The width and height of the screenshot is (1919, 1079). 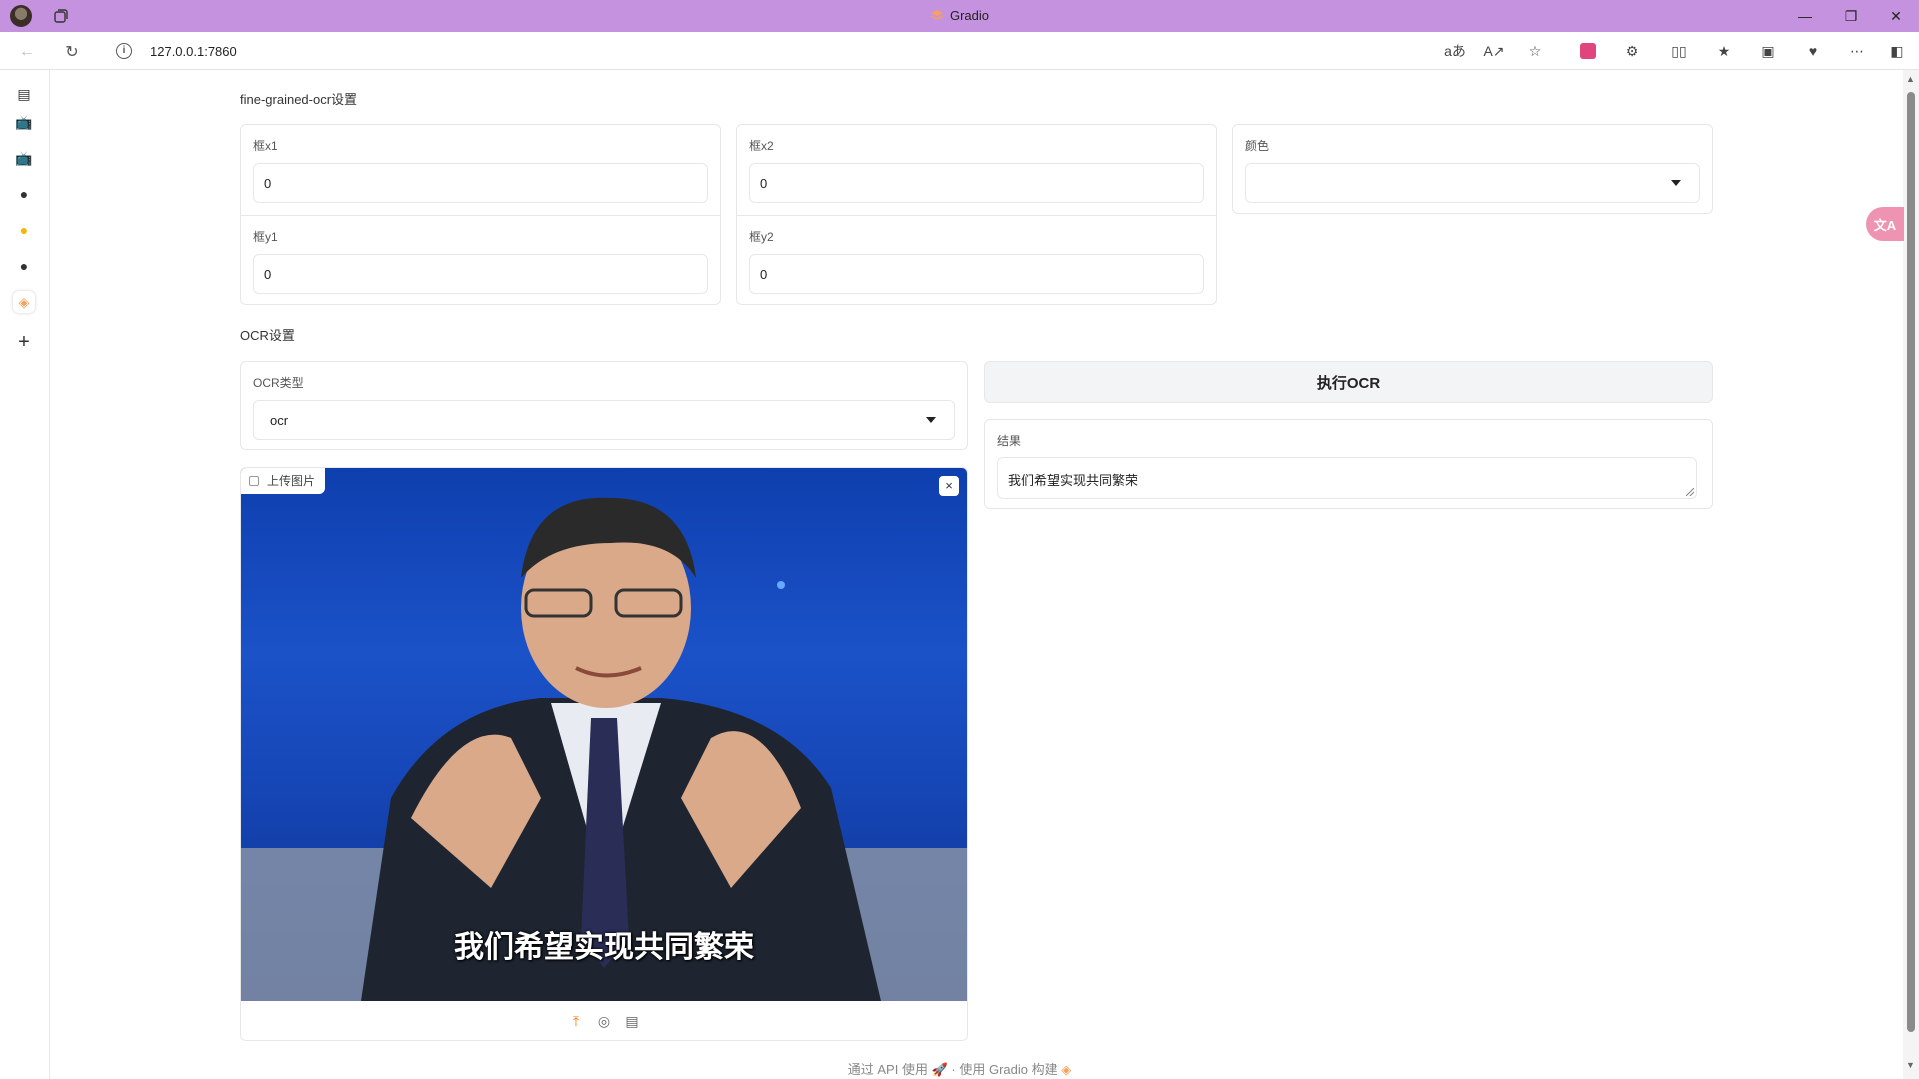 What do you see at coordinates (480, 183) in the screenshot?
I see `x1-input: 0` at bounding box center [480, 183].